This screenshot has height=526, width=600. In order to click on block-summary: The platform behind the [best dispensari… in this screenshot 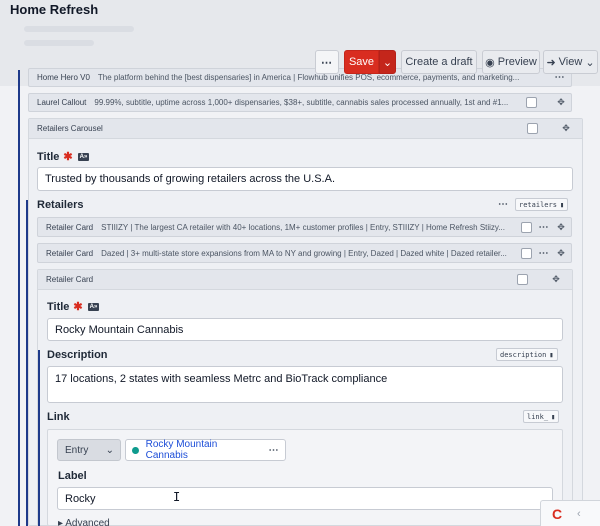, I will do `click(308, 77)`.